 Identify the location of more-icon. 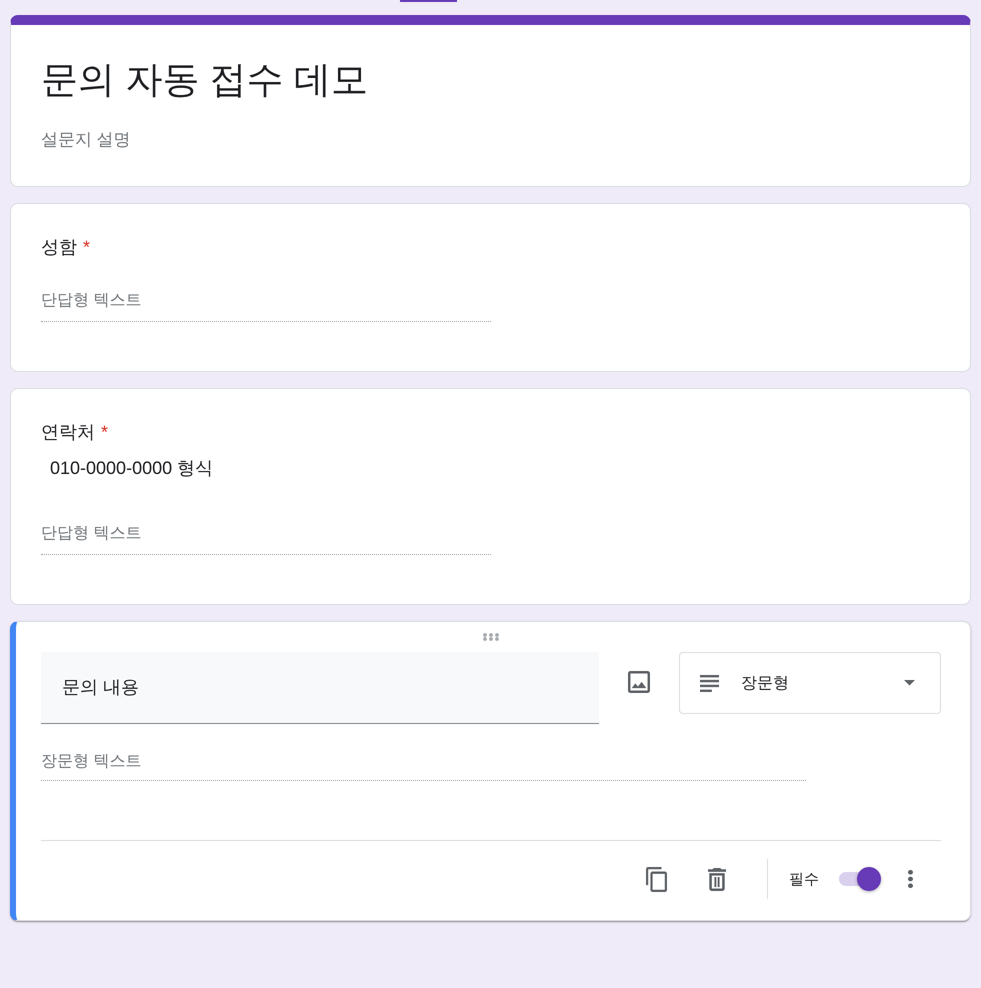
(910, 879).